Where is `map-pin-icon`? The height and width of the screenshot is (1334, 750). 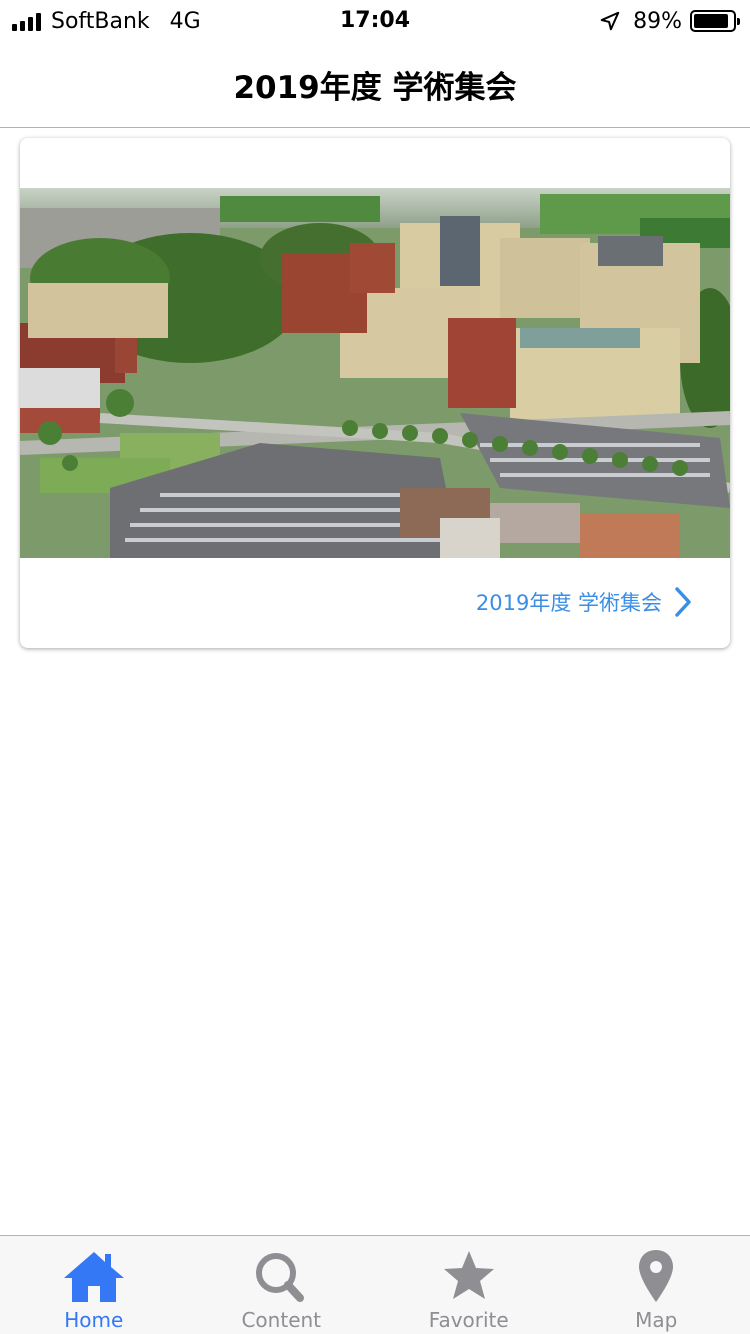 map-pin-icon is located at coordinates (656, 1276).